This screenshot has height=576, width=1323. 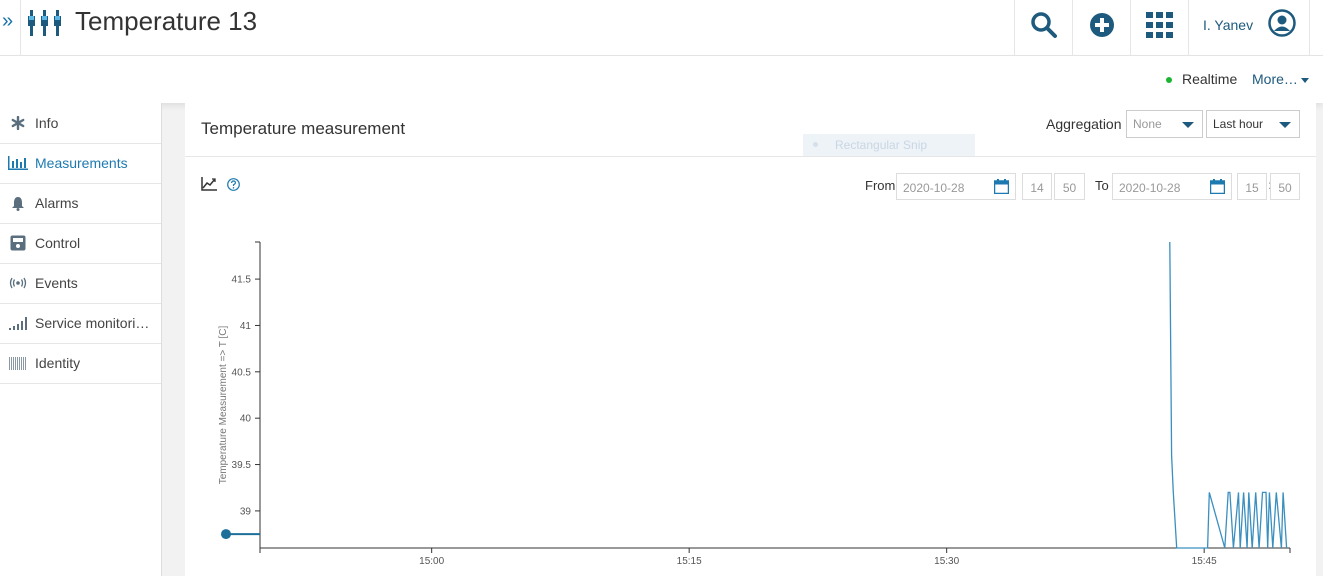 I want to click on asterisk-icon, so click(x=18, y=123).